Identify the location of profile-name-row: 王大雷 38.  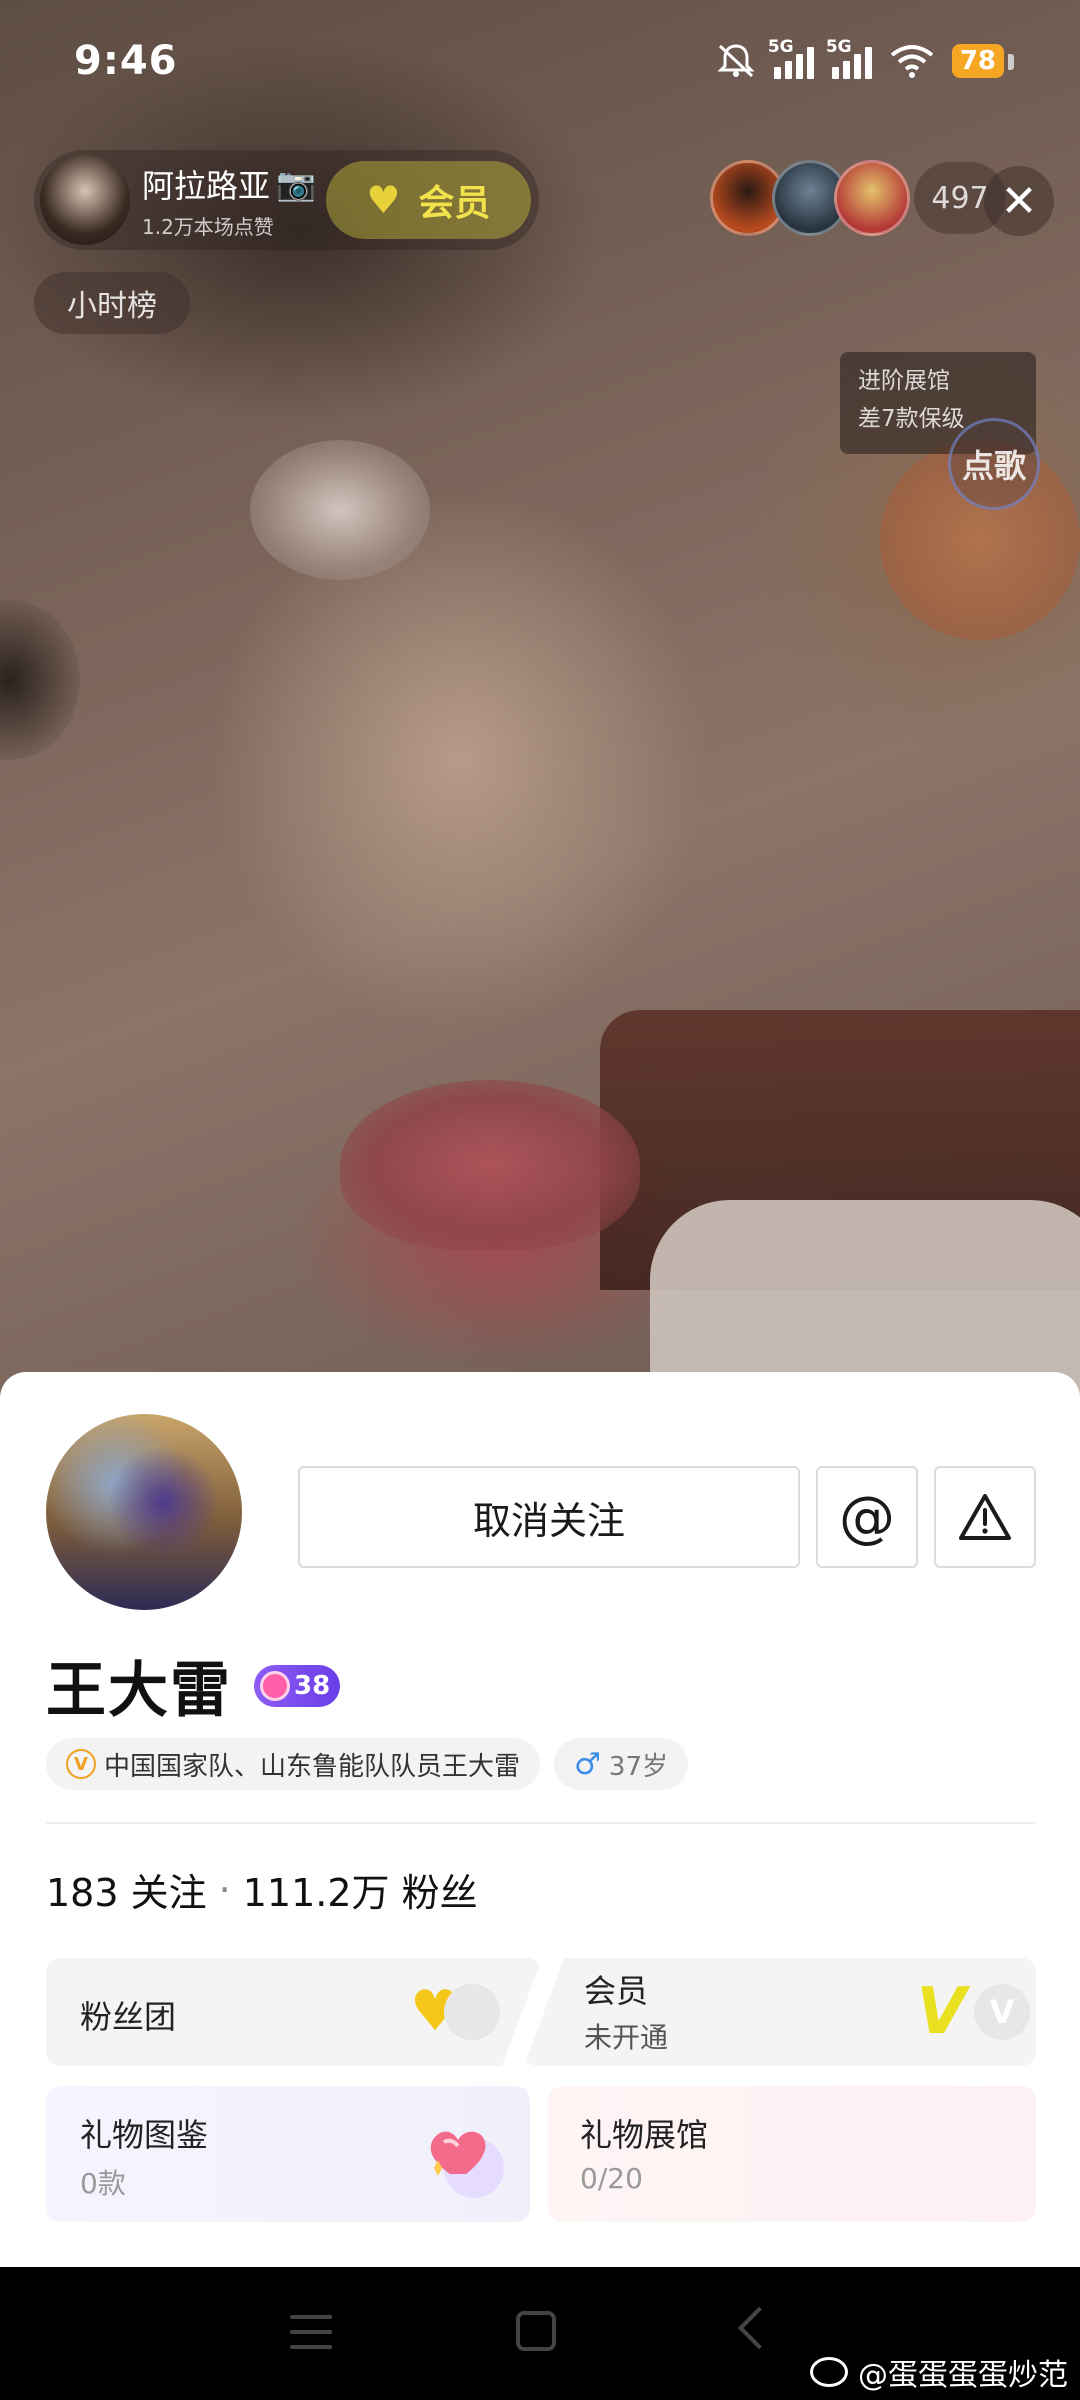
(193, 1685).